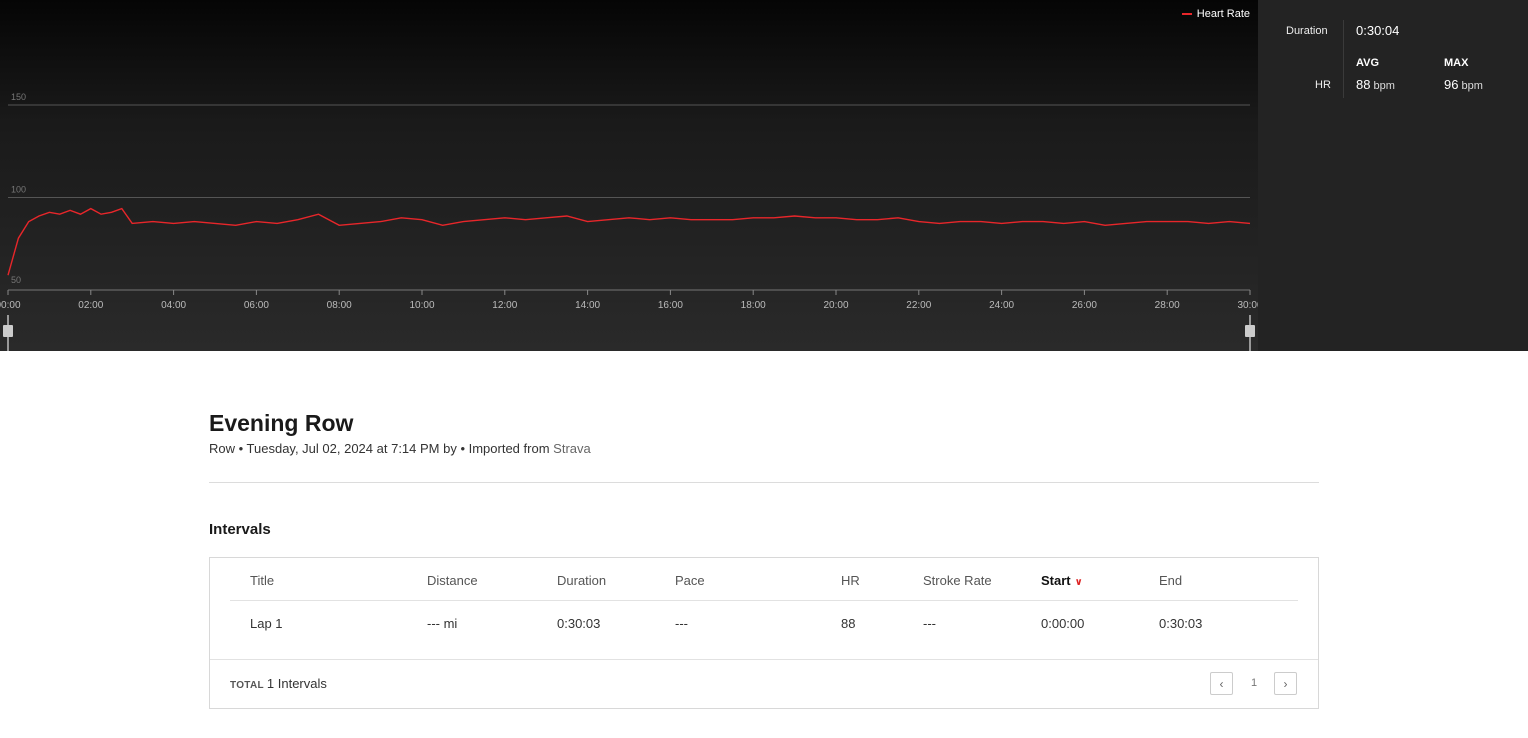 Image resolution: width=1528 pixels, height=738 pixels. What do you see at coordinates (281, 423) in the screenshot?
I see `activity-title: Evening Row` at bounding box center [281, 423].